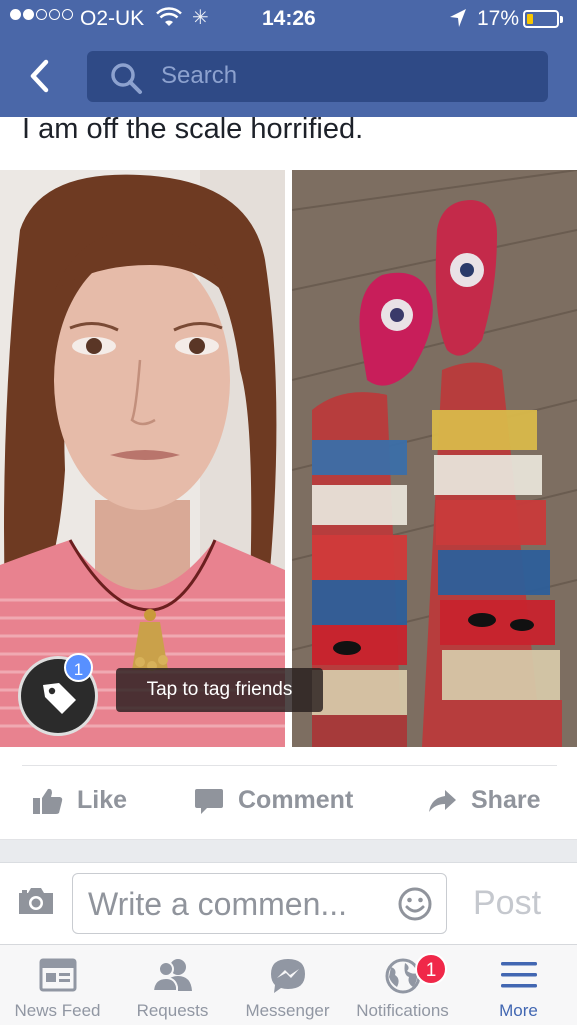  What do you see at coordinates (57, 975) in the screenshot?
I see `news-feed-icon` at bounding box center [57, 975].